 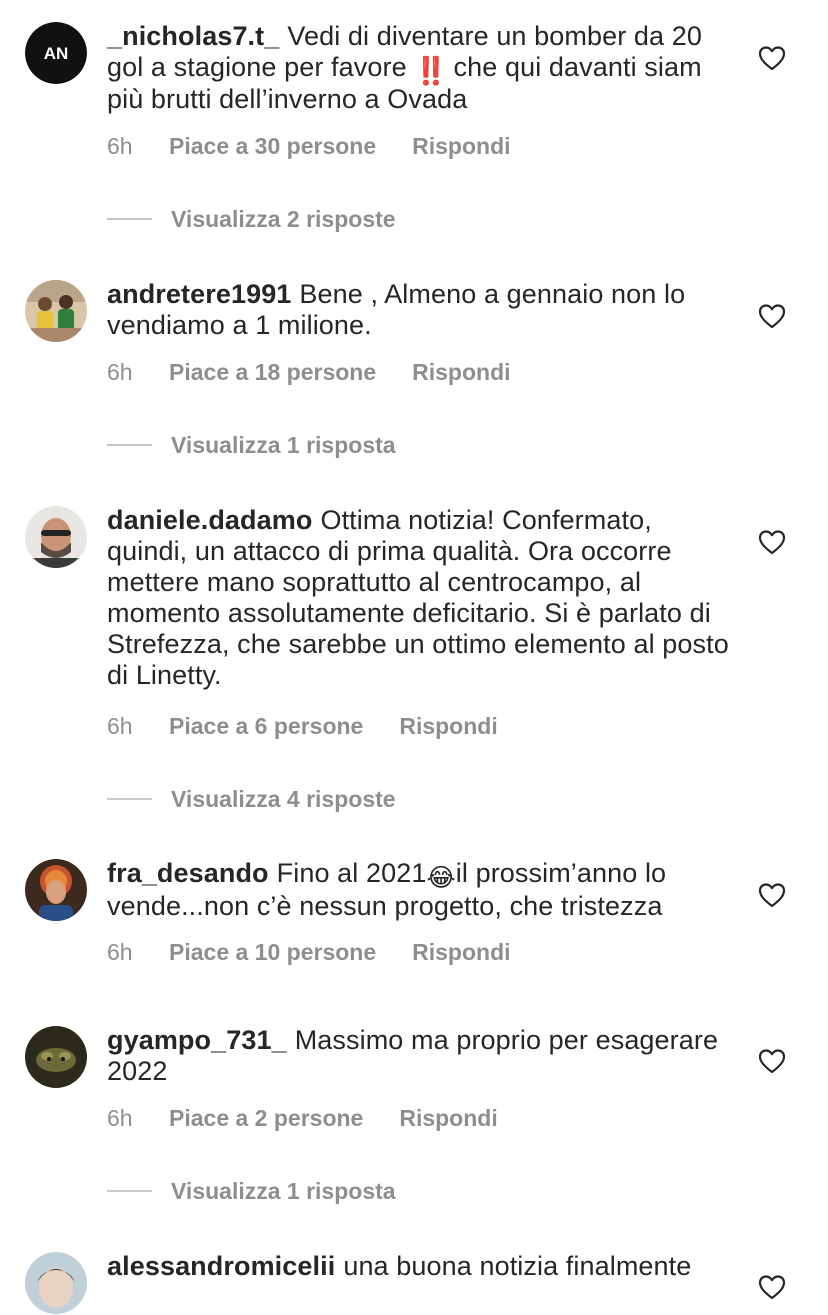 I want to click on username: daniele.dadamo, so click(x=209, y=520).